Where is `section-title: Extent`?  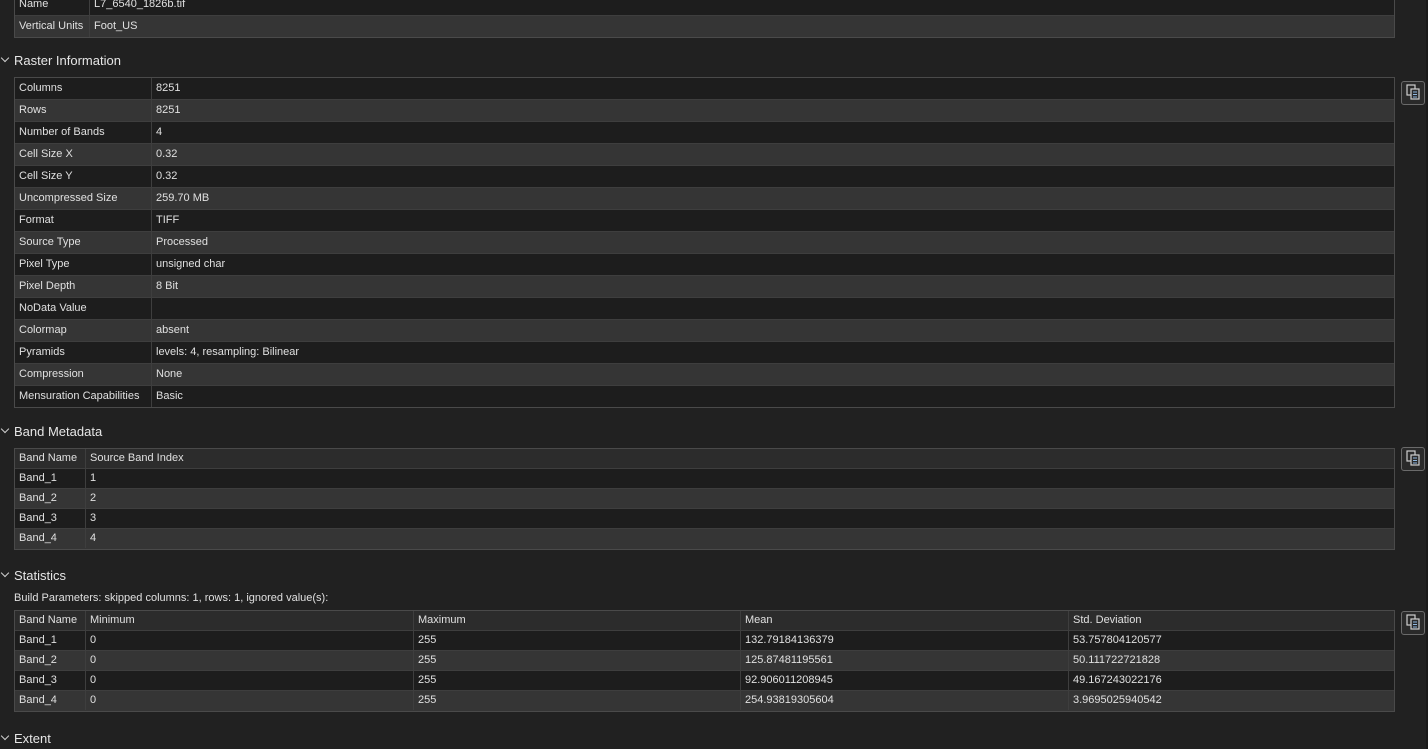 section-title: Extent is located at coordinates (32, 738).